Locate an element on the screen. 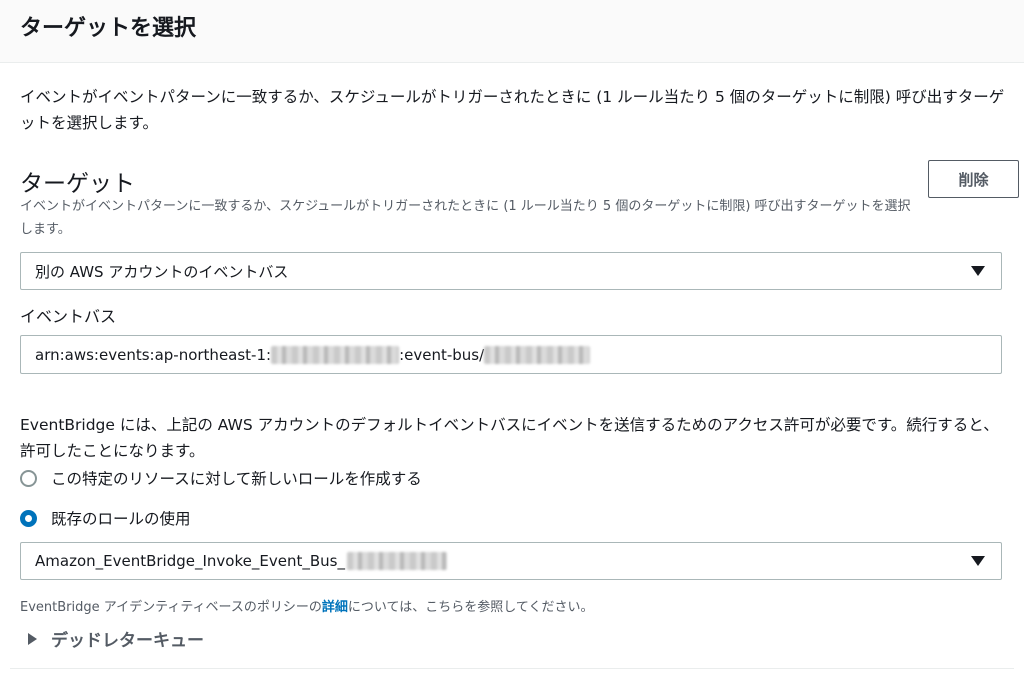 This screenshot has width=1024, height=675. redacted-role-suffix is located at coordinates (396, 561).